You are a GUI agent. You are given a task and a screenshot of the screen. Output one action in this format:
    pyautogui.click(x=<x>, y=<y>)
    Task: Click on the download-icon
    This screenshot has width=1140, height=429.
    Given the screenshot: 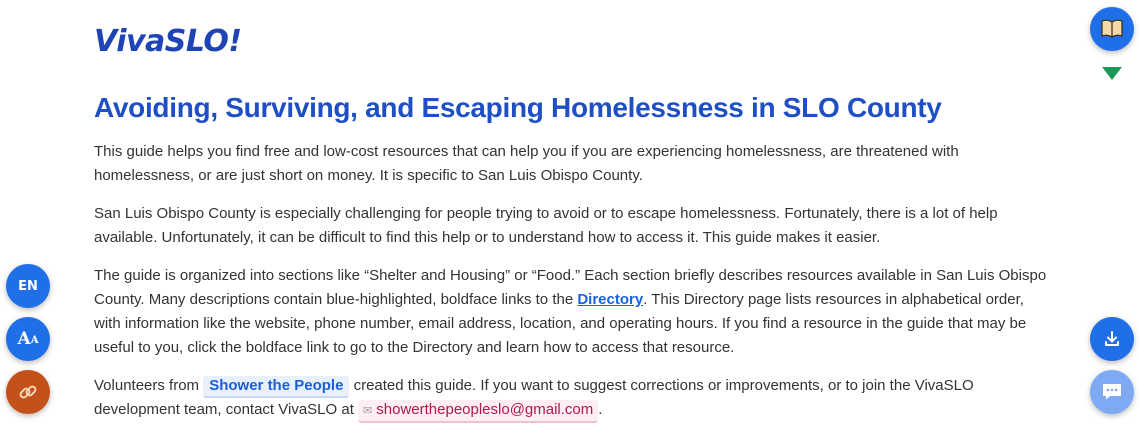 What is the action you would take?
    pyautogui.click(x=1112, y=338)
    